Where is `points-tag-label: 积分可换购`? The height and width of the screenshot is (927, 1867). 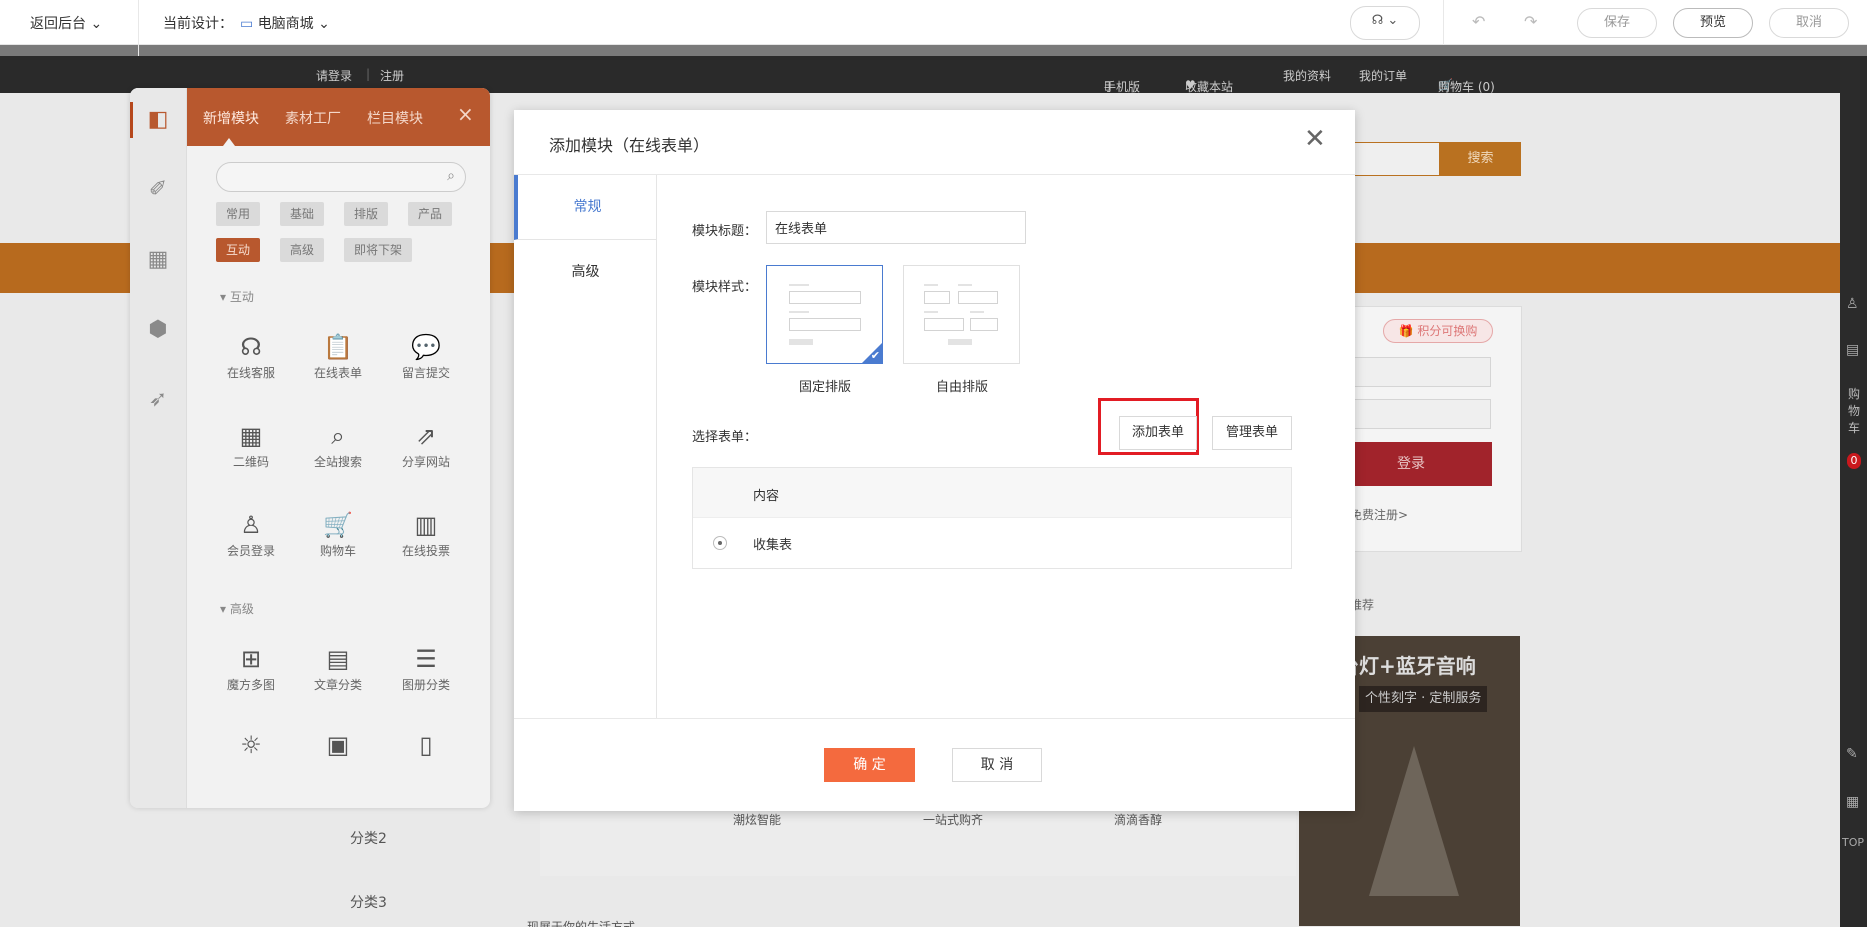
points-tag-label: 积分可换购 is located at coordinates (1447, 331).